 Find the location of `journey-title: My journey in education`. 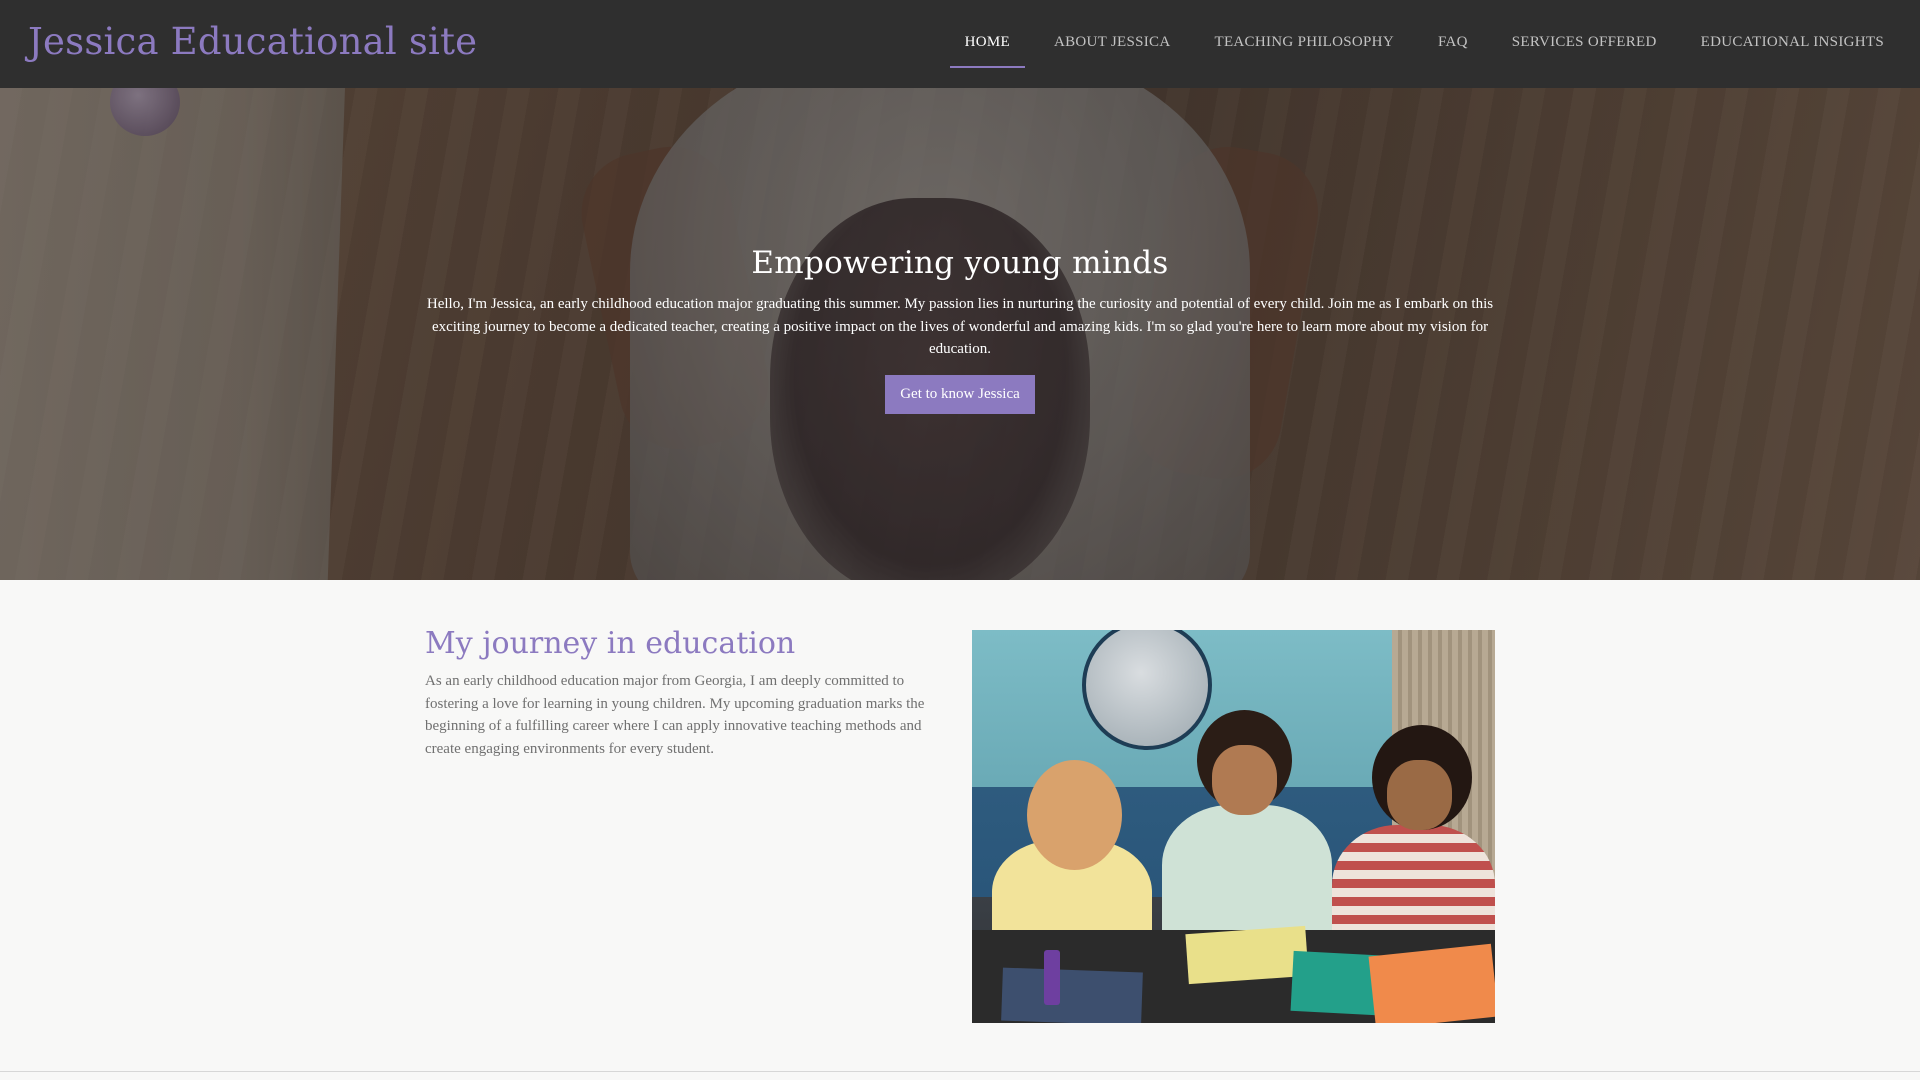

journey-title: My journey in education is located at coordinates (610, 643).